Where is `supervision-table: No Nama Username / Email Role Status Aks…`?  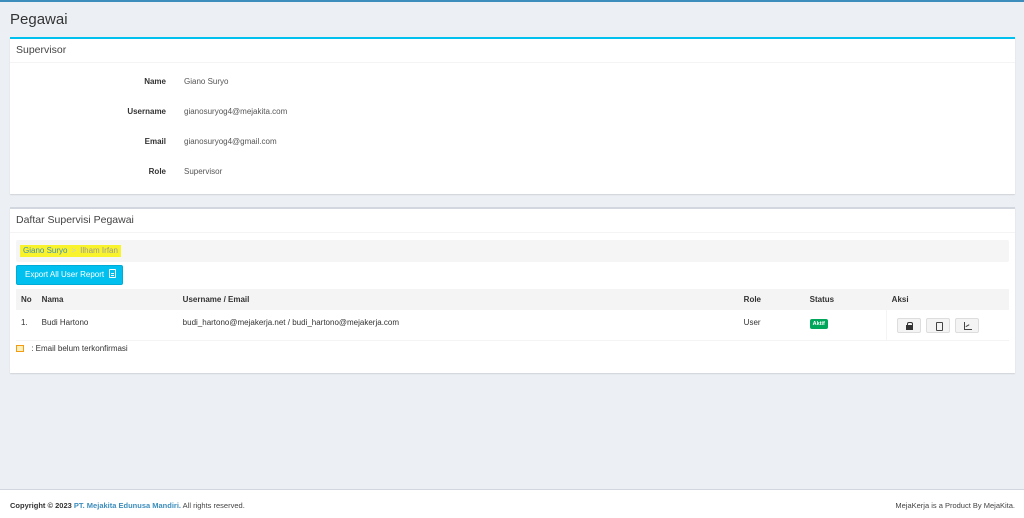
supervision-table: No Nama Username / Email Role Status Aks… is located at coordinates (512, 315).